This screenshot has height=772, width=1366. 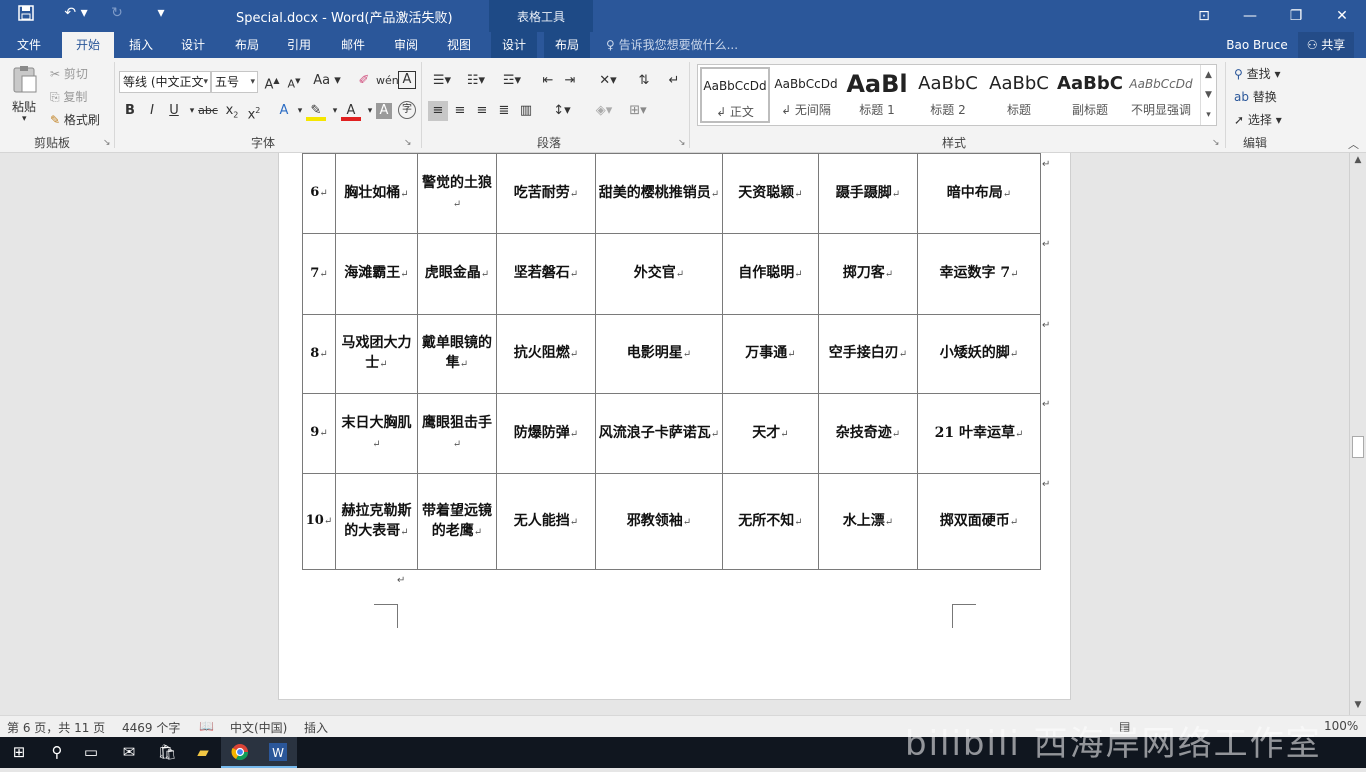 What do you see at coordinates (376, 274) in the screenshot?
I see `table-cell: 海滩霸王↵` at bounding box center [376, 274].